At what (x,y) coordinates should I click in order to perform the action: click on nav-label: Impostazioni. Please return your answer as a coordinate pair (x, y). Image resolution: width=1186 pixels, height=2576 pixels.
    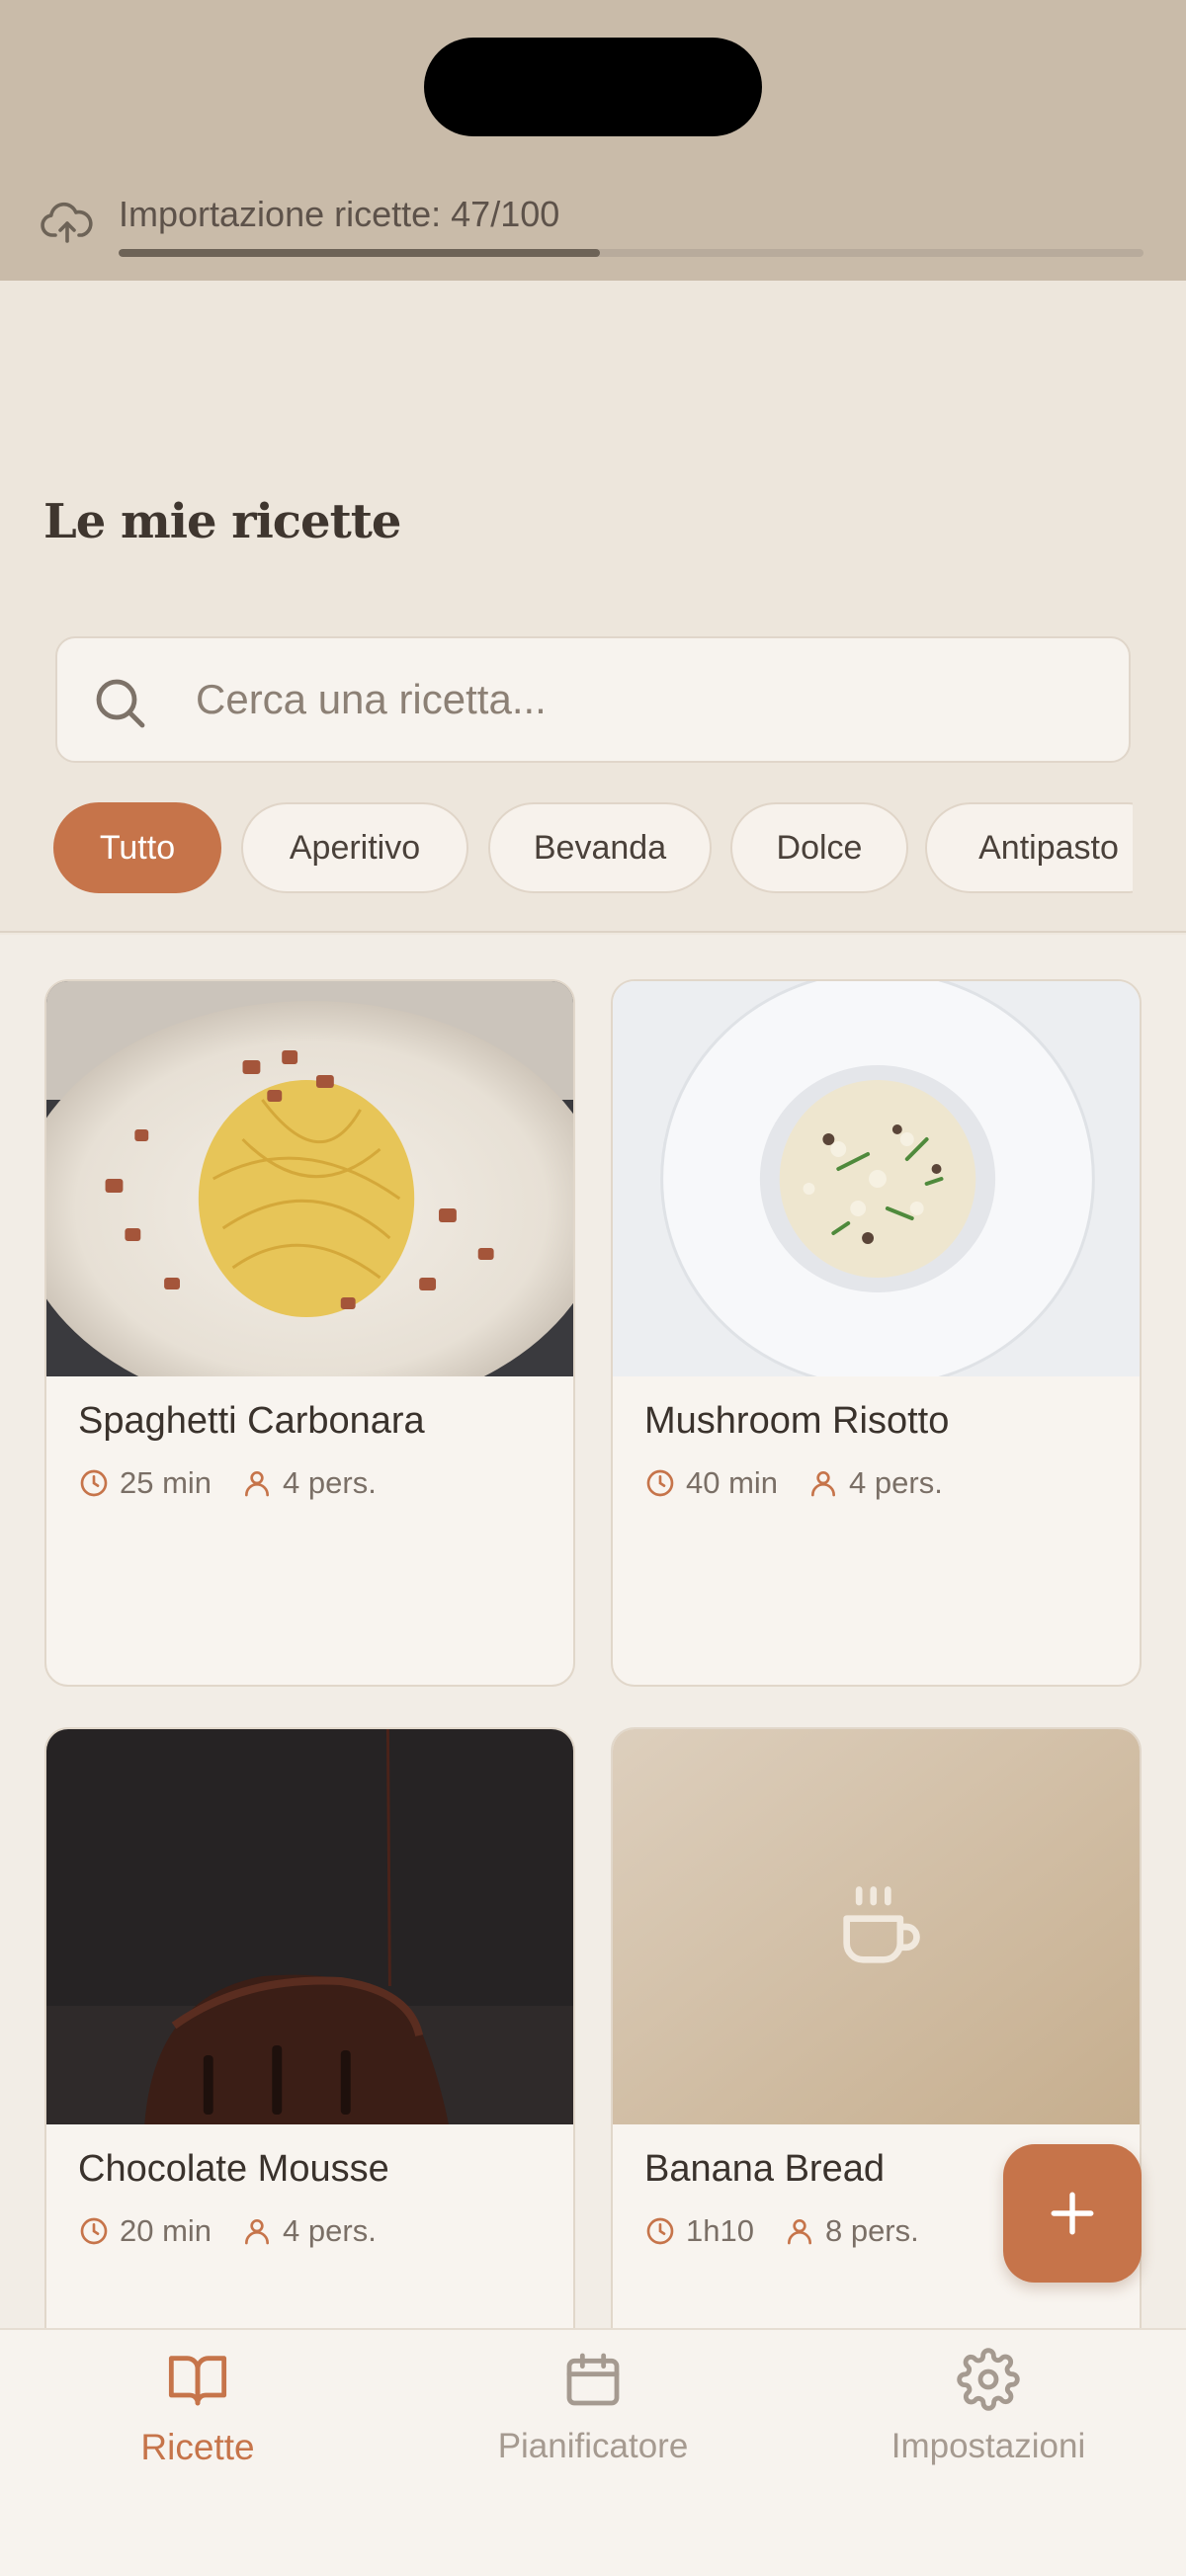
    Looking at the image, I should click on (988, 2446).